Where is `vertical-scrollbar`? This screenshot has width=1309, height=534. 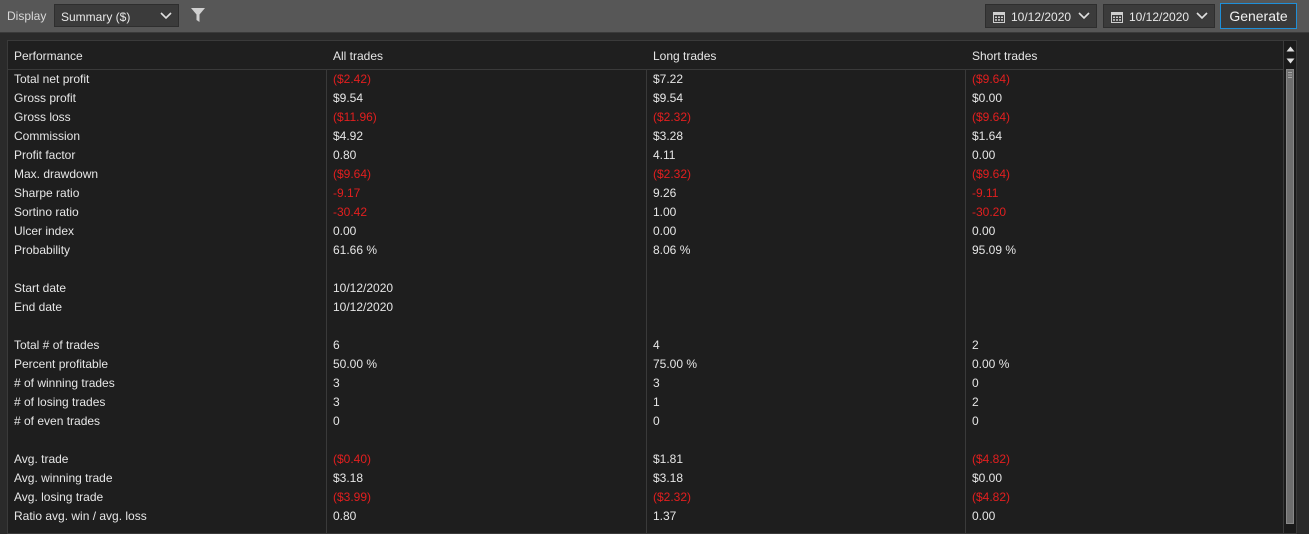 vertical-scrollbar is located at coordinates (1289, 287).